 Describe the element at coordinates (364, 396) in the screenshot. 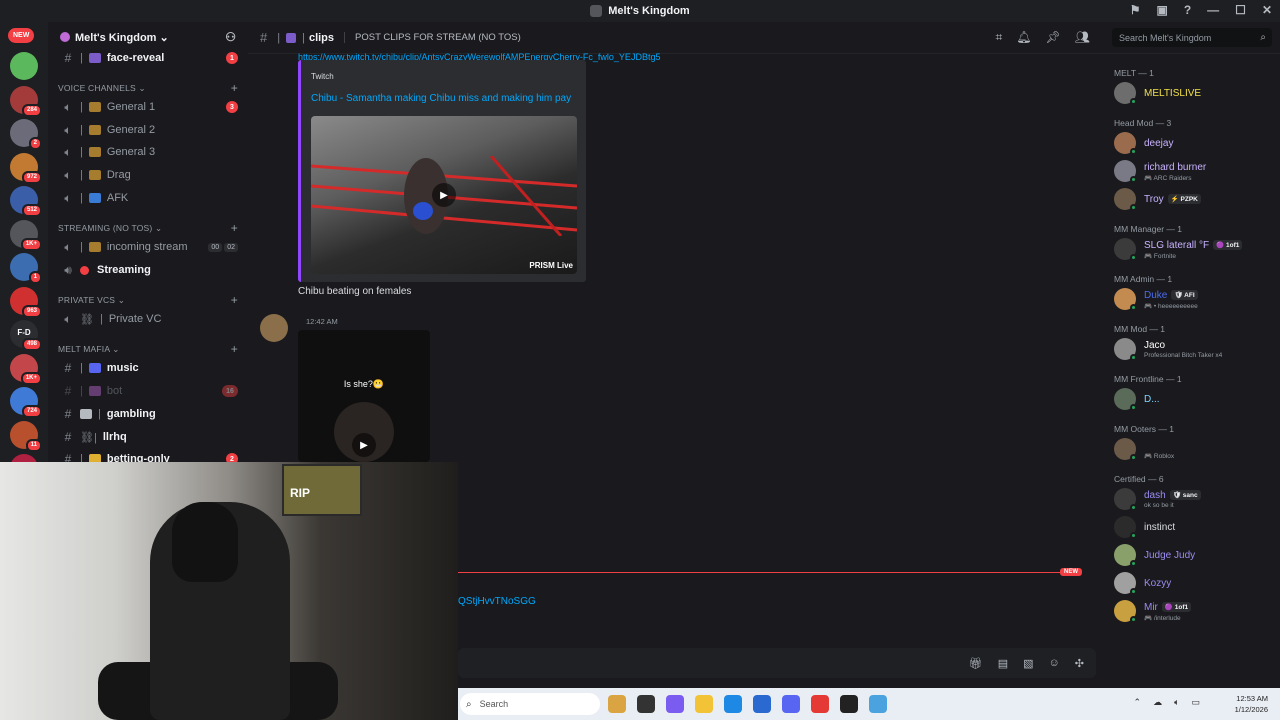

I see `video-attachment: Is she?😬 ▶` at that location.